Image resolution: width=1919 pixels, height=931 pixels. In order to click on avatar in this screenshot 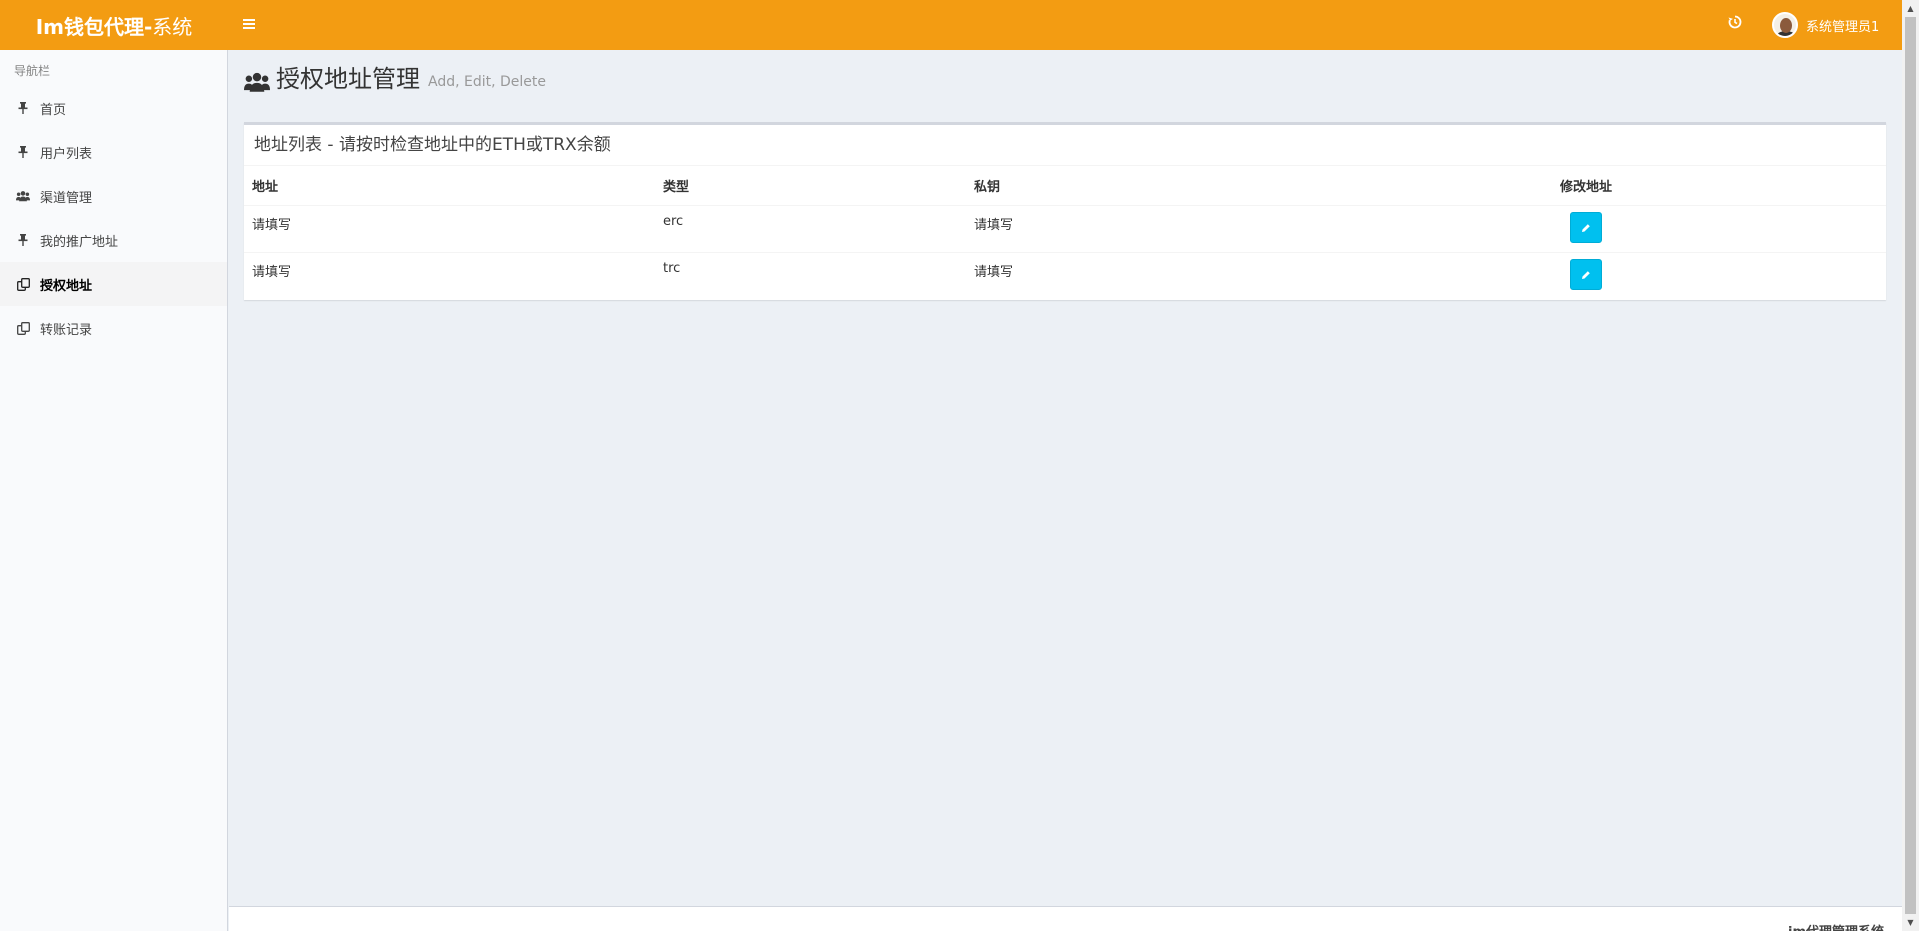, I will do `click(1785, 25)`.